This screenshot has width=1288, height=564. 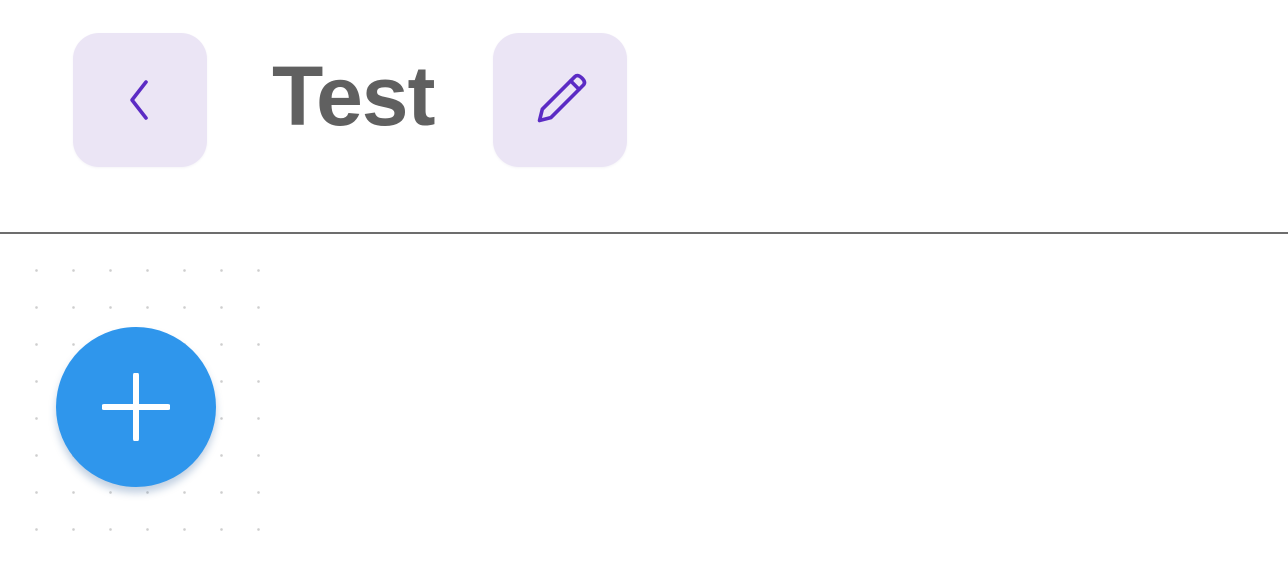 I want to click on chevron-left-icon, so click(x=140, y=100).